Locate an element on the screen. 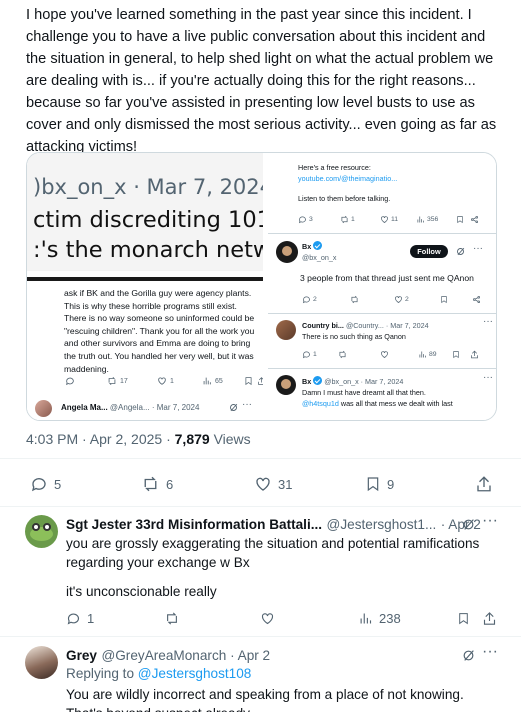 The height and width of the screenshot is (712, 521). tweet-time: 4:03 PM · Apr 2, 2025 · is located at coordinates (100, 439).